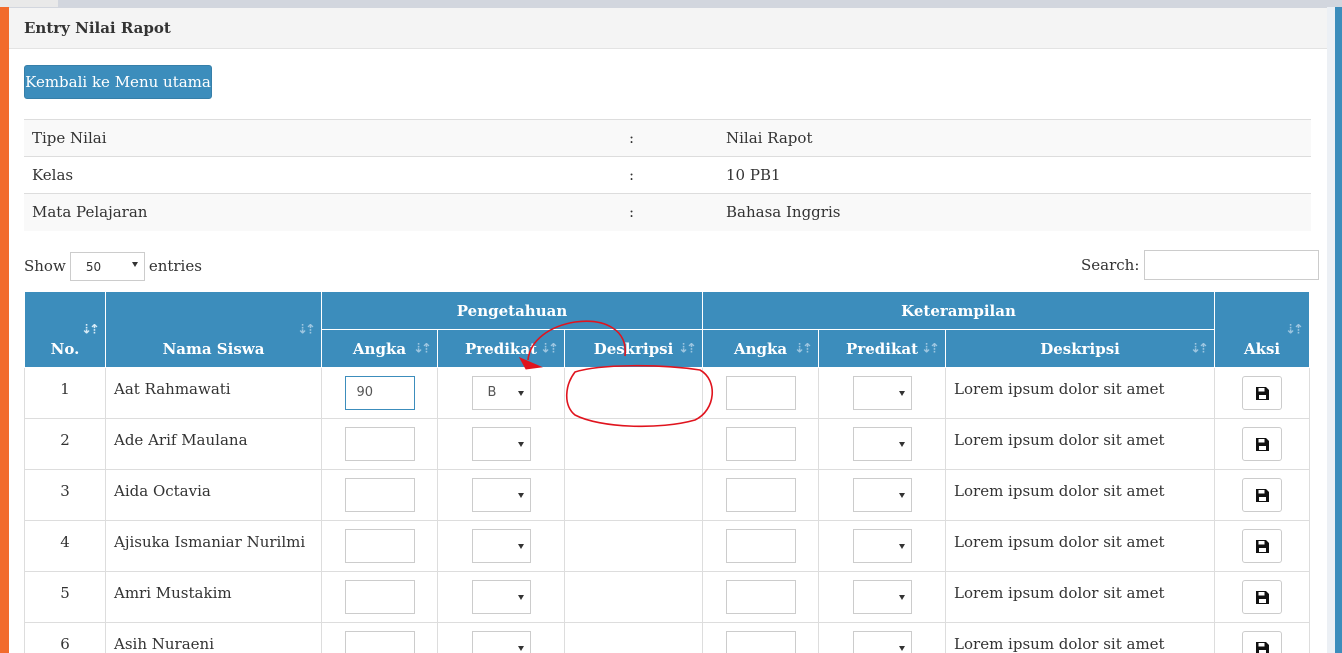 The width and height of the screenshot is (1342, 653). What do you see at coordinates (65, 348) in the screenshot?
I see `col-header-no-label: No.` at bounding box center [65, 348].